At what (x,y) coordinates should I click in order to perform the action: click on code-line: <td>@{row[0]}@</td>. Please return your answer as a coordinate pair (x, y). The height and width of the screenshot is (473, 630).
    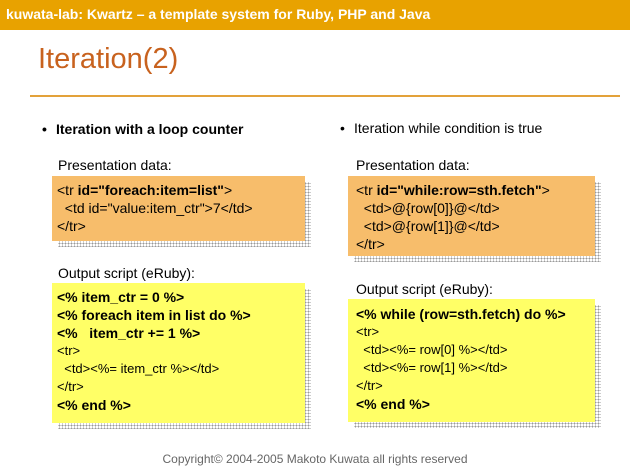
    Looking at the image, I should click on (475, 208).